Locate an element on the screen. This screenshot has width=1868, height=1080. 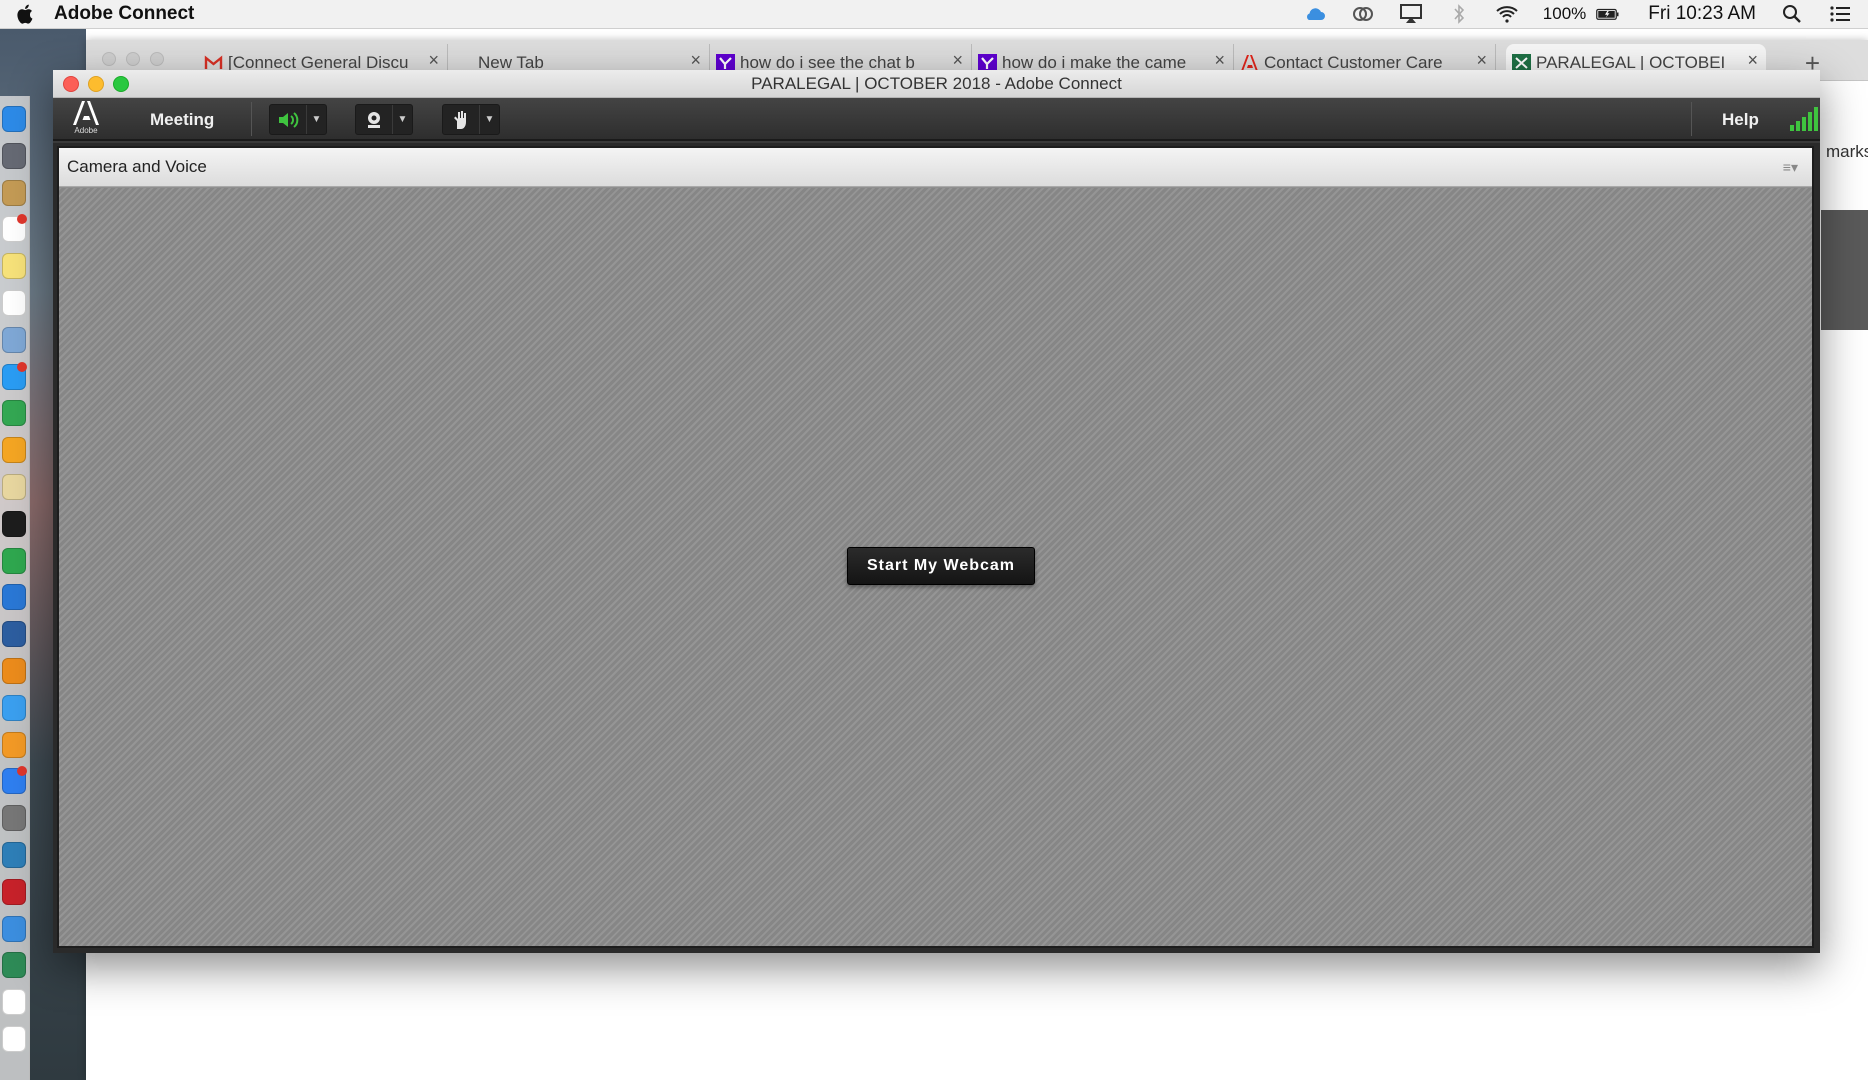
dock-ibooks-icon is located at coordinates (14, 744).